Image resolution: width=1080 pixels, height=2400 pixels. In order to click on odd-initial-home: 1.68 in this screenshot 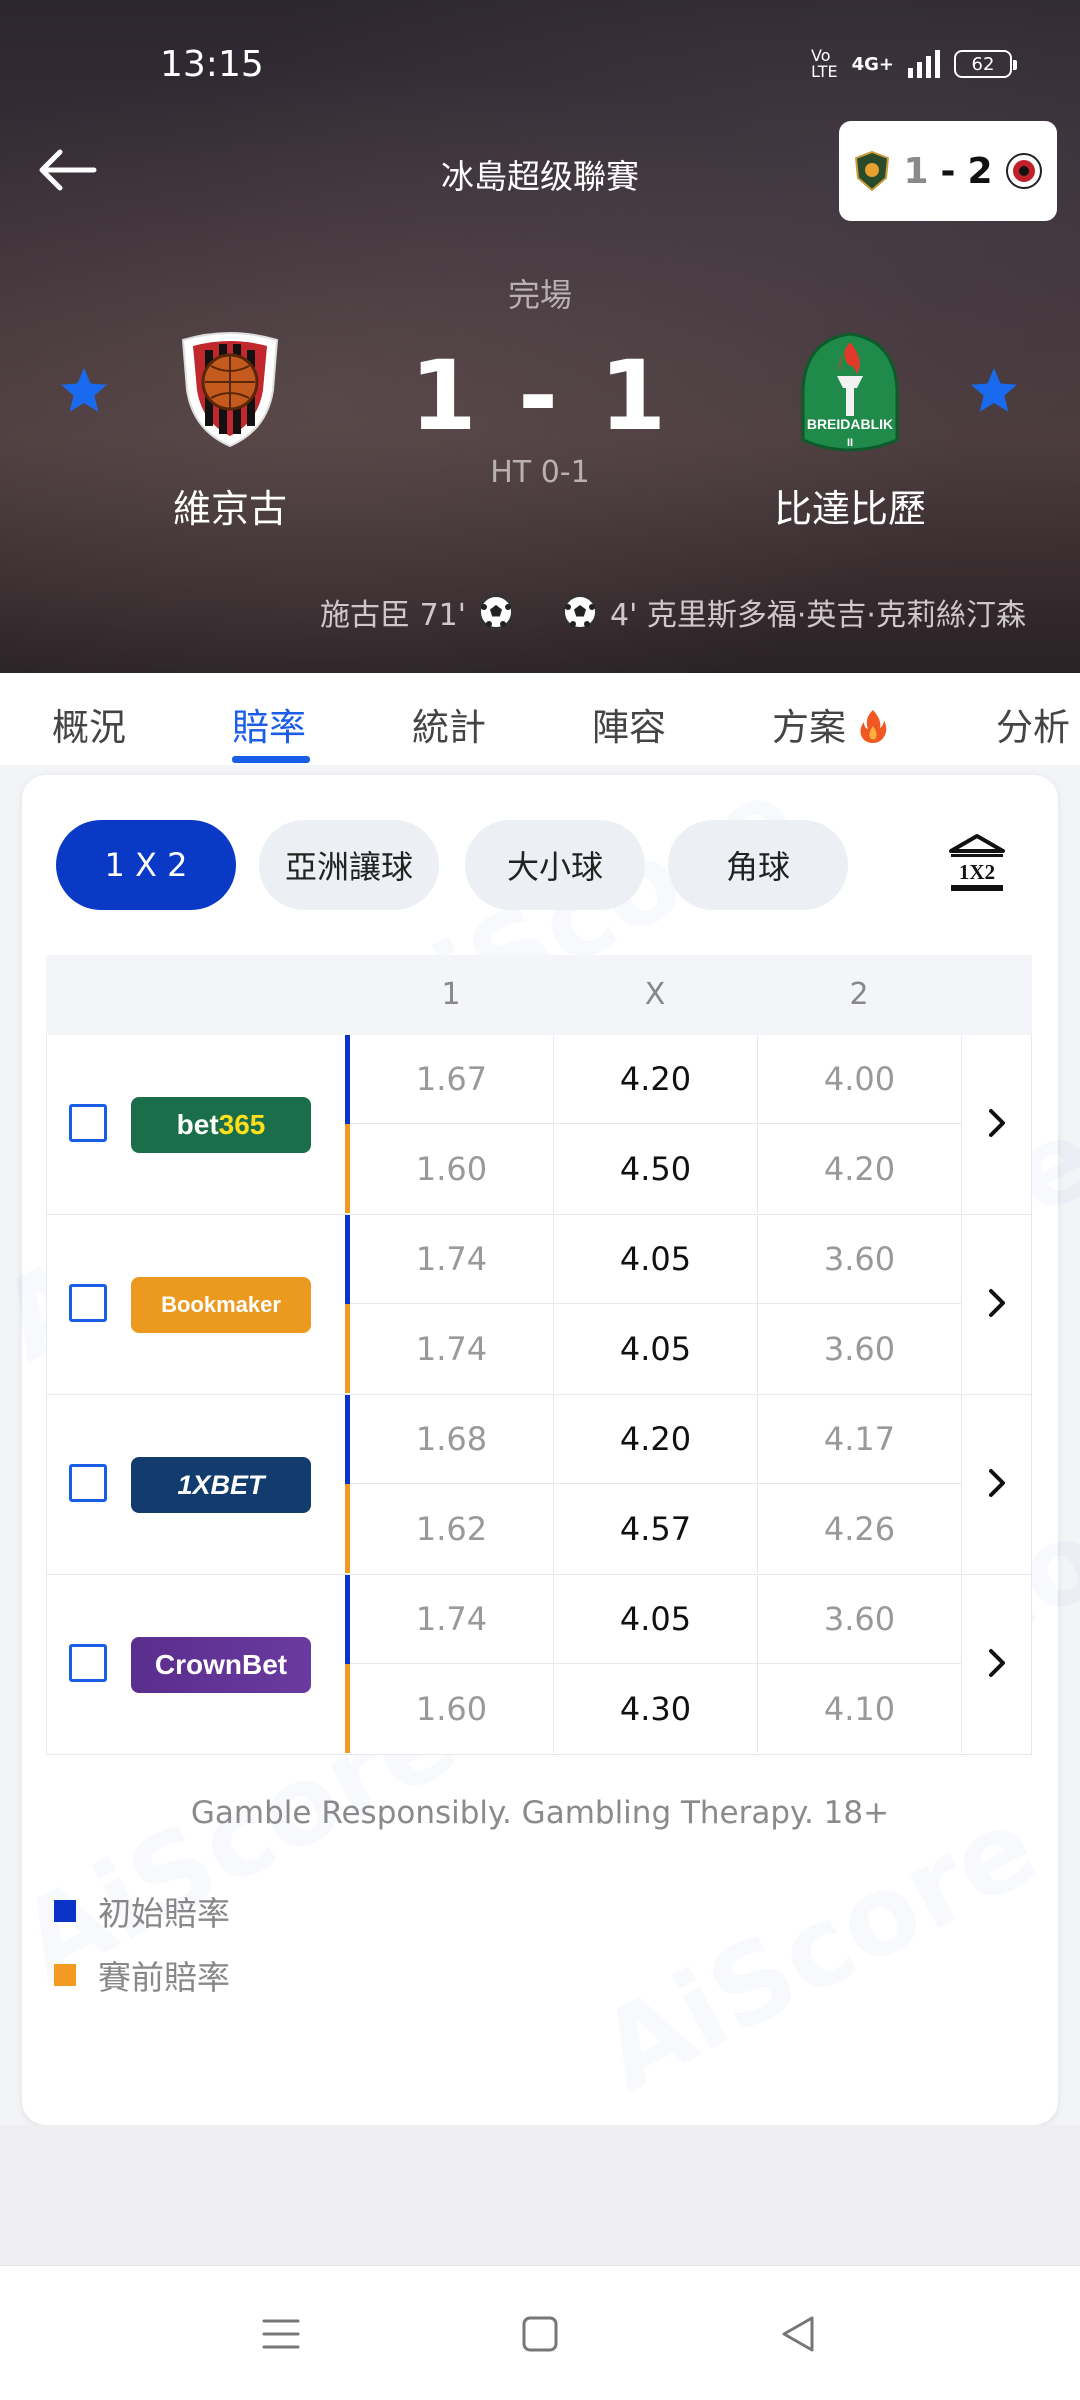, I will do `click(452, 1439)`.